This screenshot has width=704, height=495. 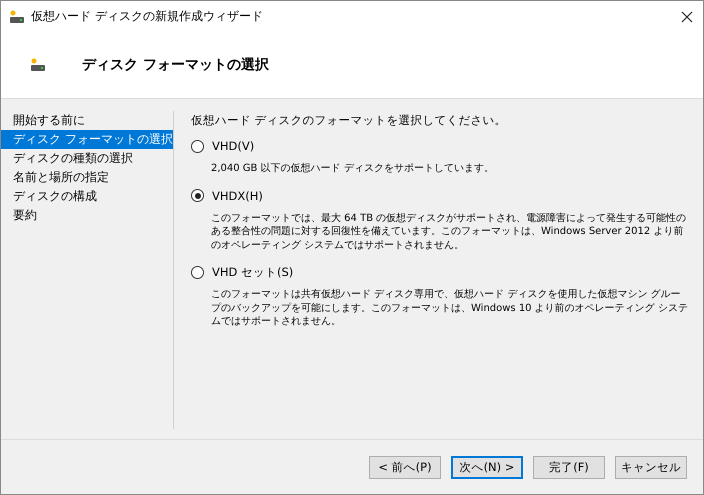 What do you see at coordinates (353, 169) in the screenshot?
I see `option-description: 2,040 GB 以下の仮想ハード ディスクをサポートしています。` at bounding box center [353, 169].